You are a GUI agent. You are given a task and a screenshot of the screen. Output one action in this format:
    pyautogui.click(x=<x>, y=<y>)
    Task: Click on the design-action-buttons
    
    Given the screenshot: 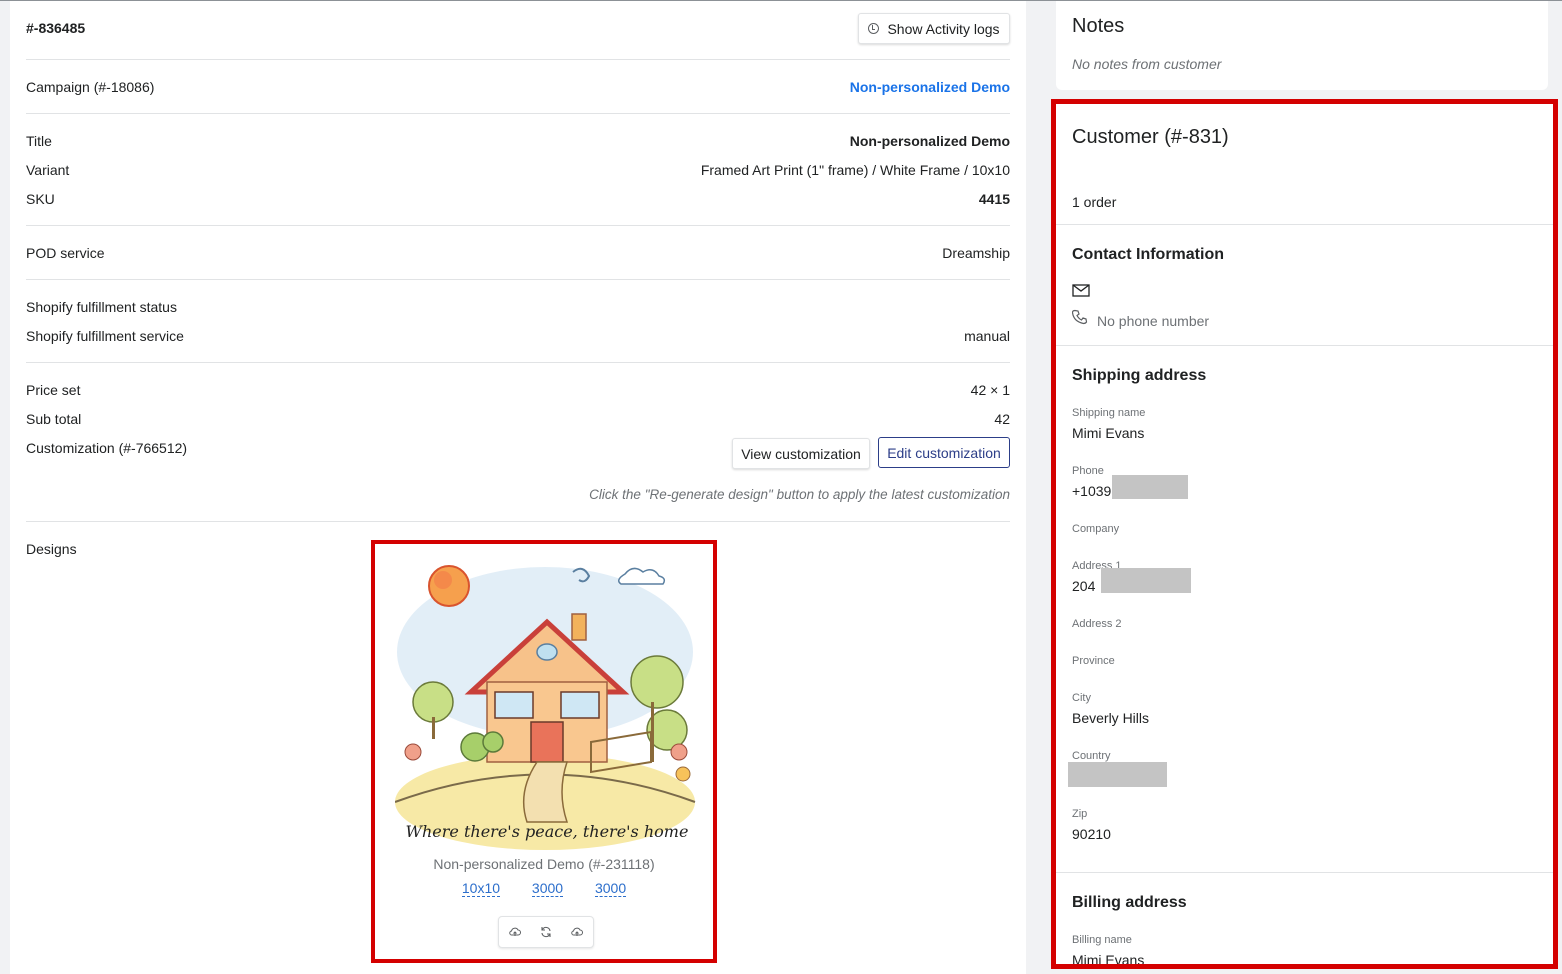 What is the action you would take?
    pyautogui.click(x=546, y=932)
    